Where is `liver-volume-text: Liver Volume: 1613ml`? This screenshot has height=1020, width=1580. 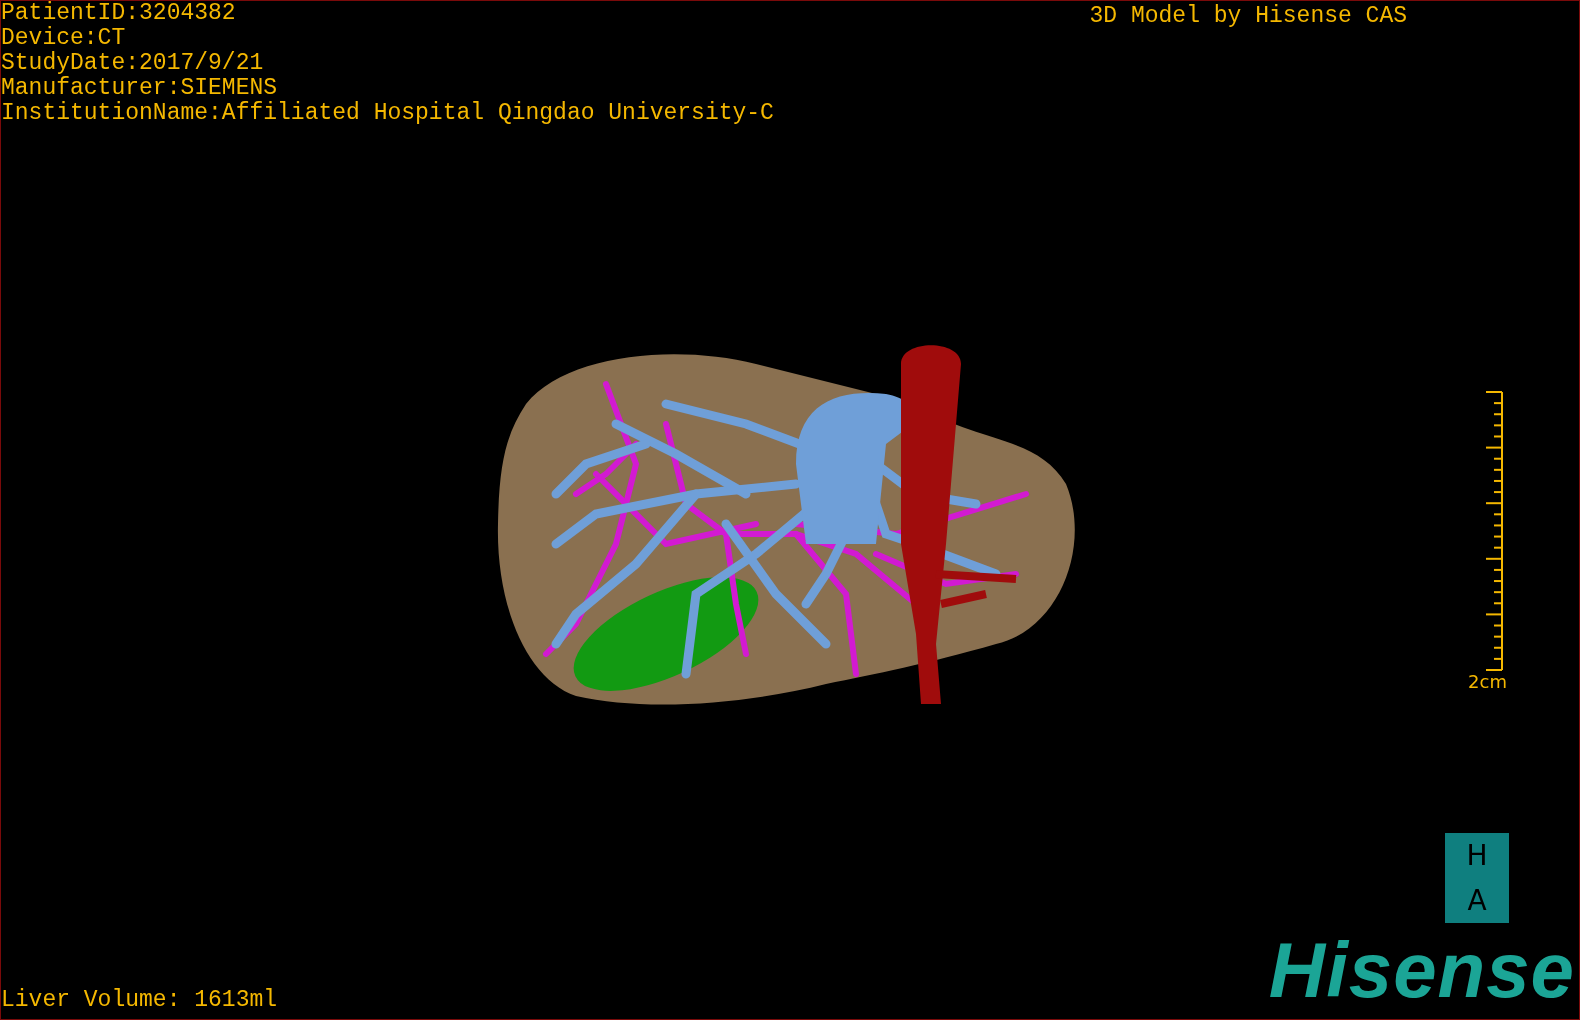
liver-volume-text: Liver Volume: 1613ml is located at coordinates (139, 1000).